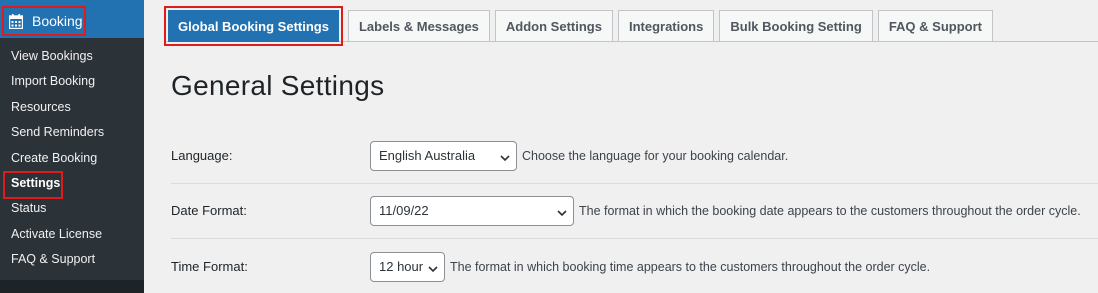  I want to click on sidebar-item-label: FAQ & Support, so click(53, 259).